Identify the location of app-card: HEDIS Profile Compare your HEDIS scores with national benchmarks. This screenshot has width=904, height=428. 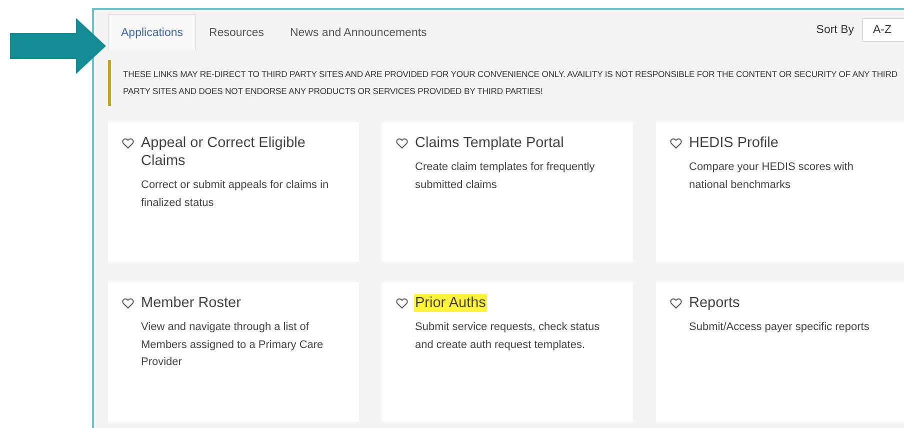
(780, 192).